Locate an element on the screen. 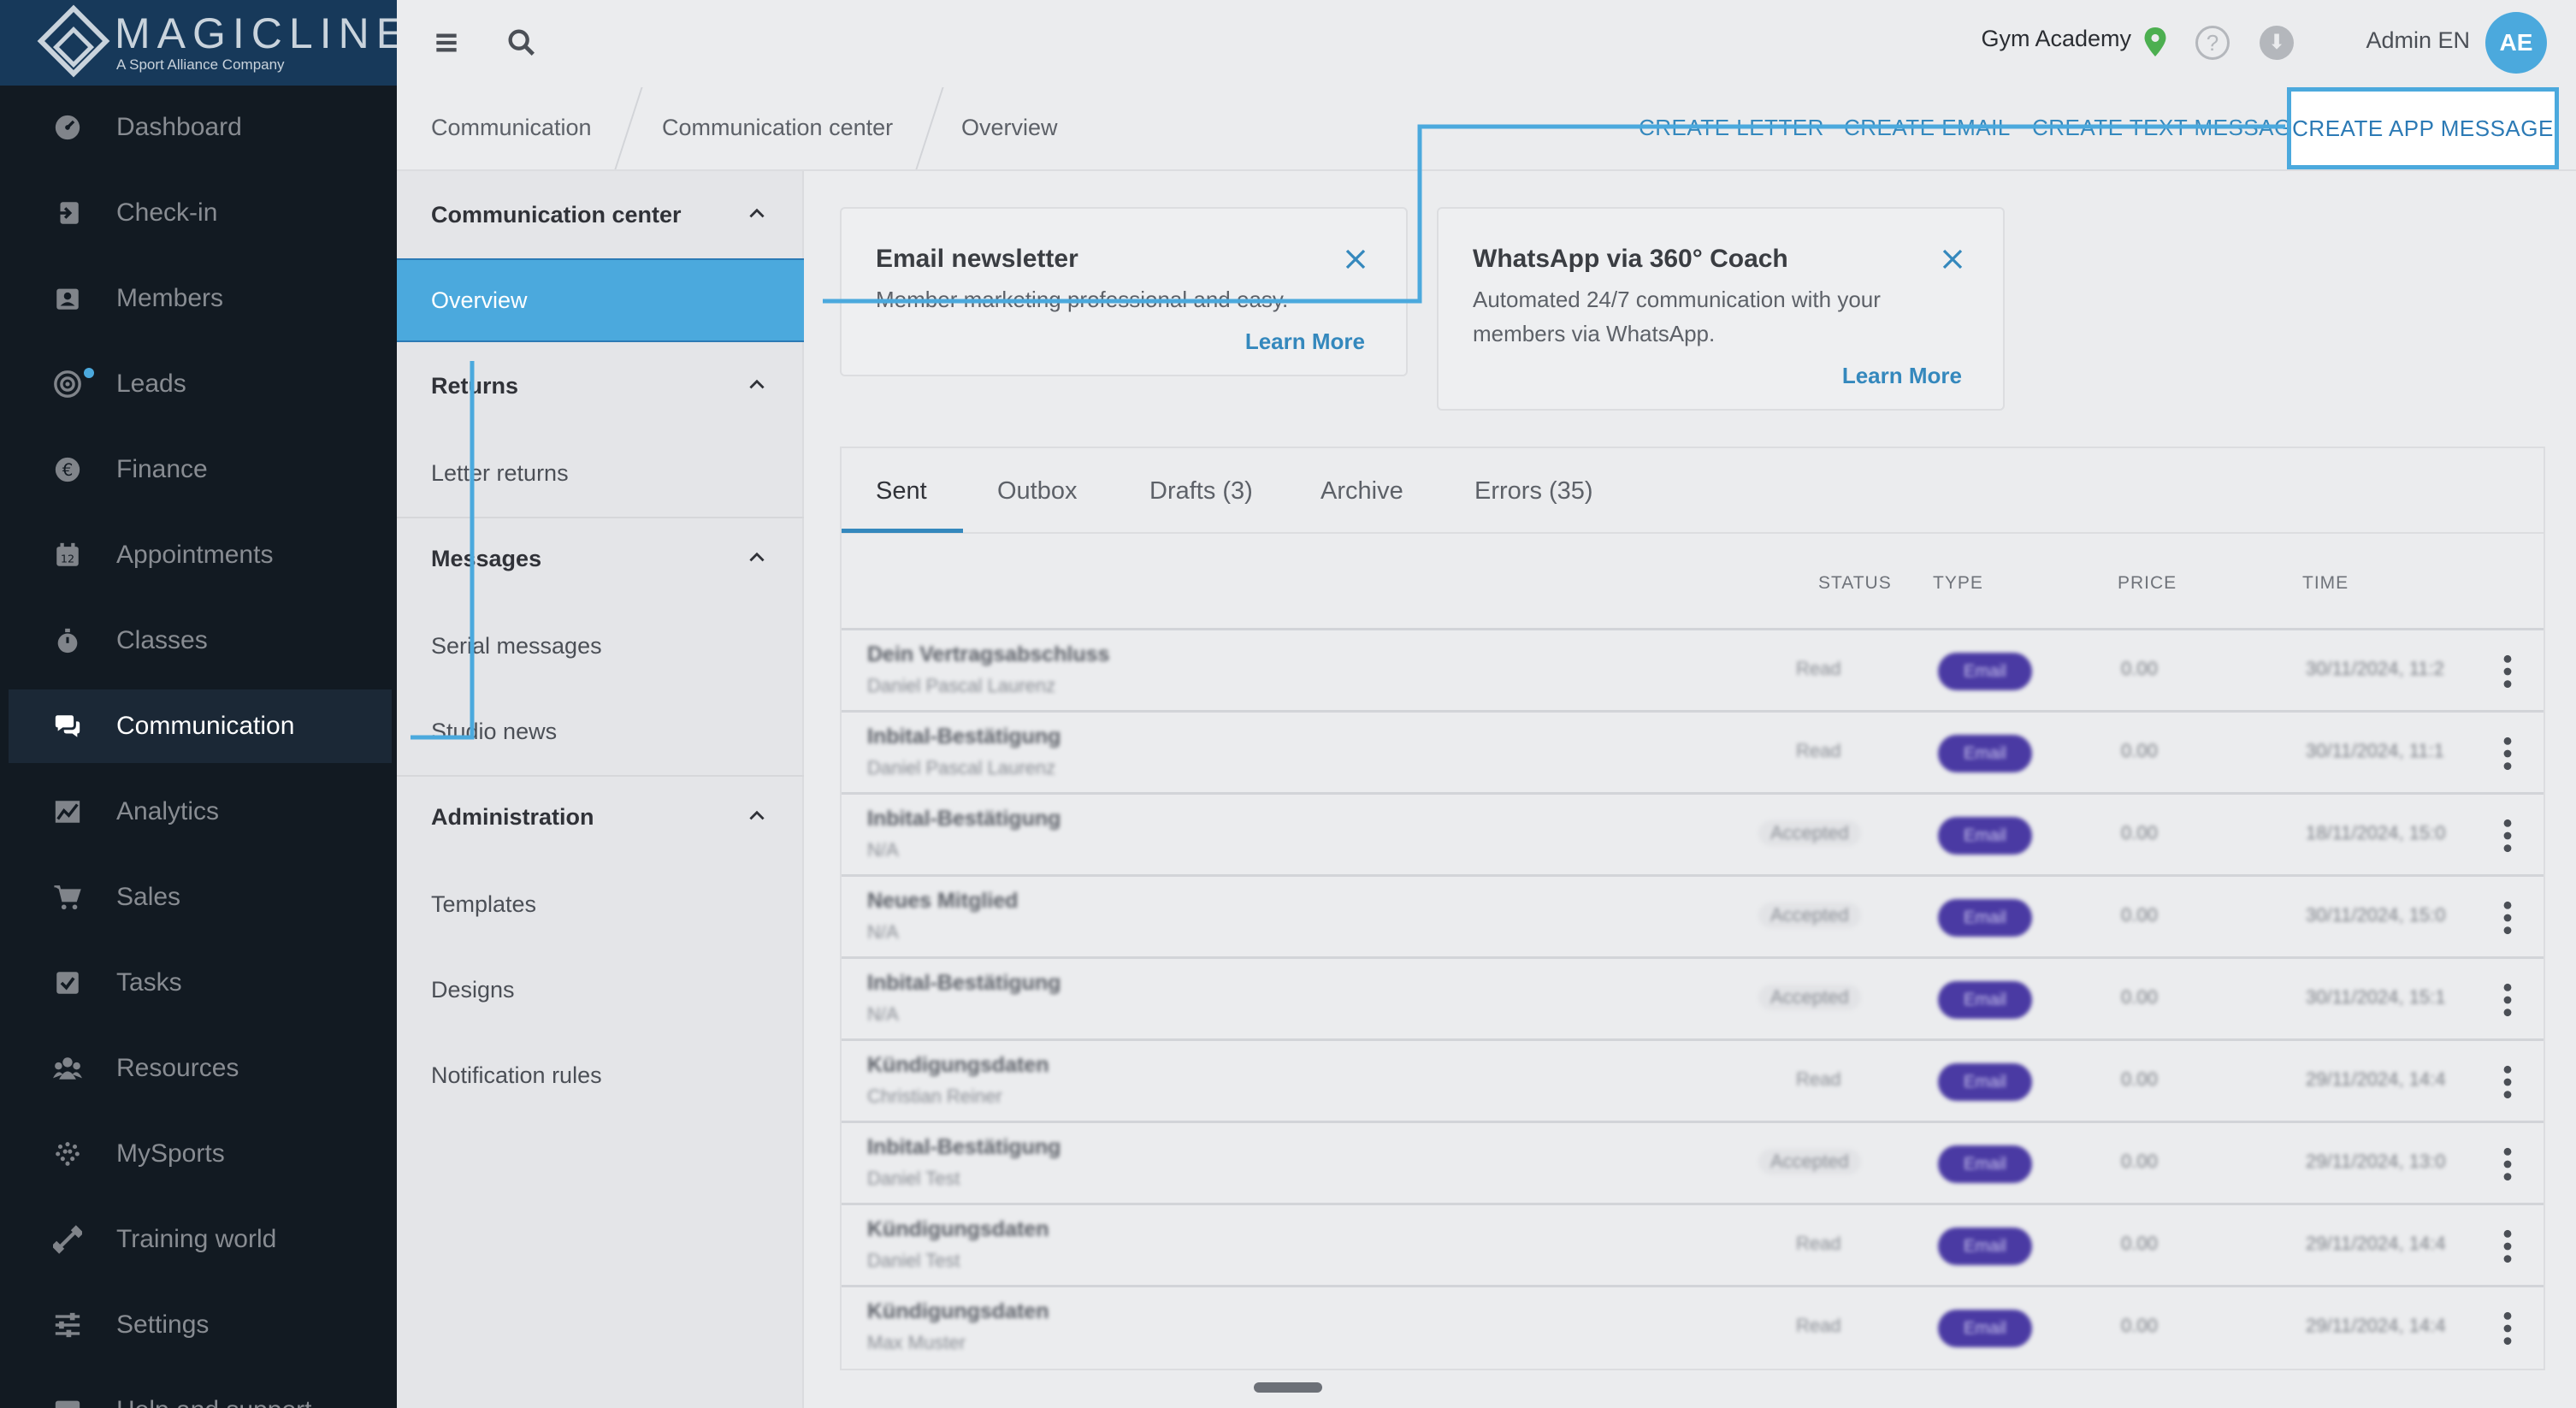 This screenshot has height=1408, width=2576. column-header-type: TYPE is located at coordinates (1958, 583).